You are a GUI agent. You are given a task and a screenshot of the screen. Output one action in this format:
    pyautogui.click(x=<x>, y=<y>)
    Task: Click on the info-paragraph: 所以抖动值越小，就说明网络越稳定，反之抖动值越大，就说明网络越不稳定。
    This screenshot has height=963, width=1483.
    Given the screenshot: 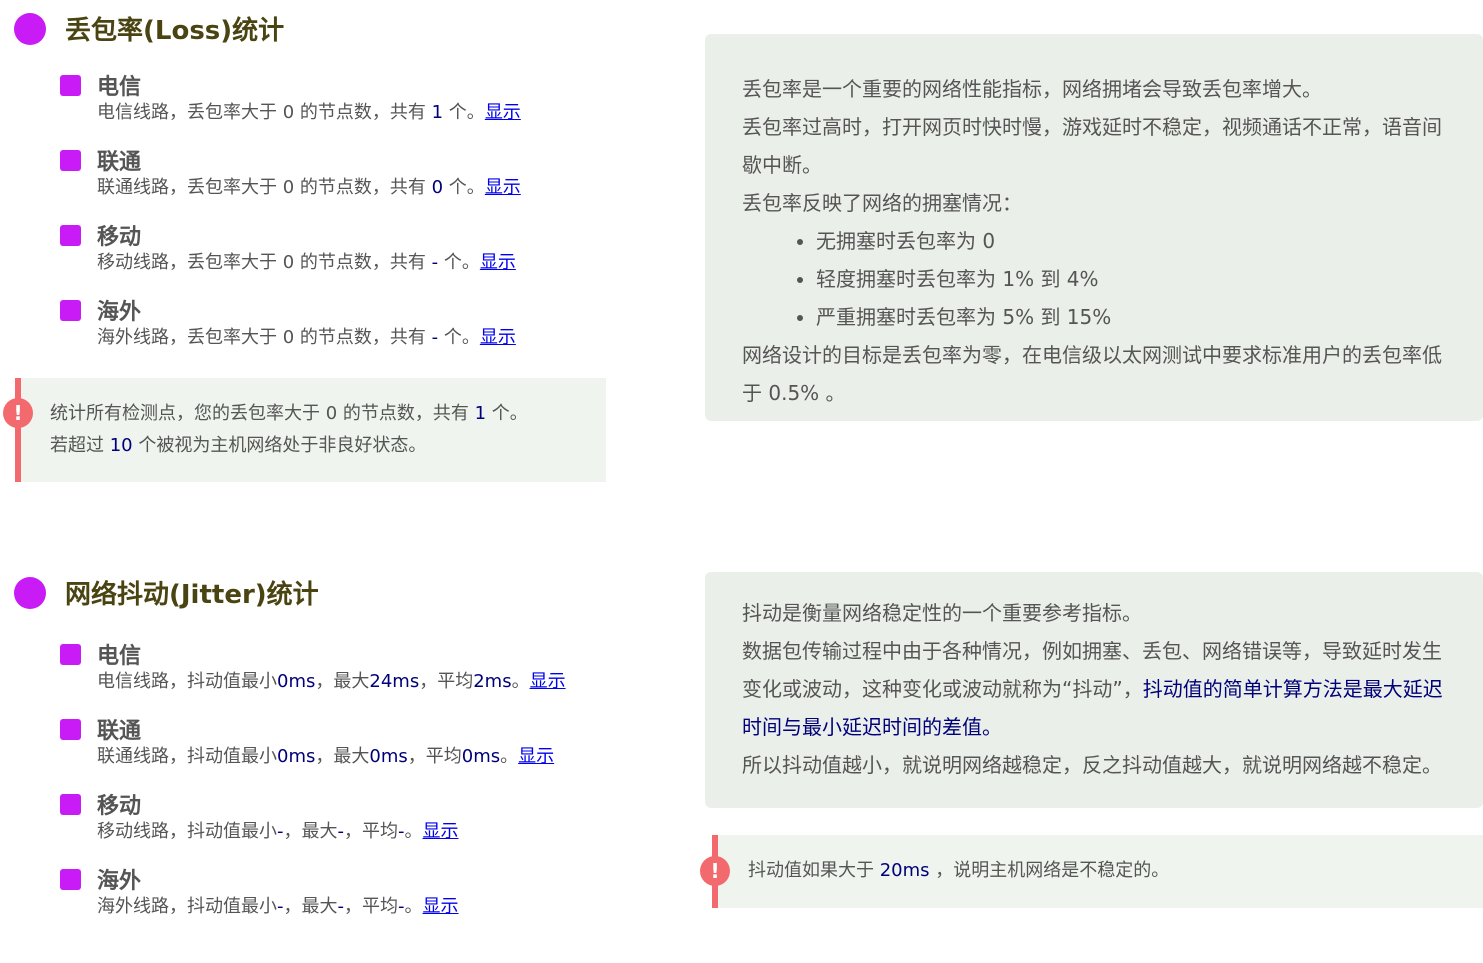 What is the action you would take?
    pyautogui.click(x=1092, y=765)
    